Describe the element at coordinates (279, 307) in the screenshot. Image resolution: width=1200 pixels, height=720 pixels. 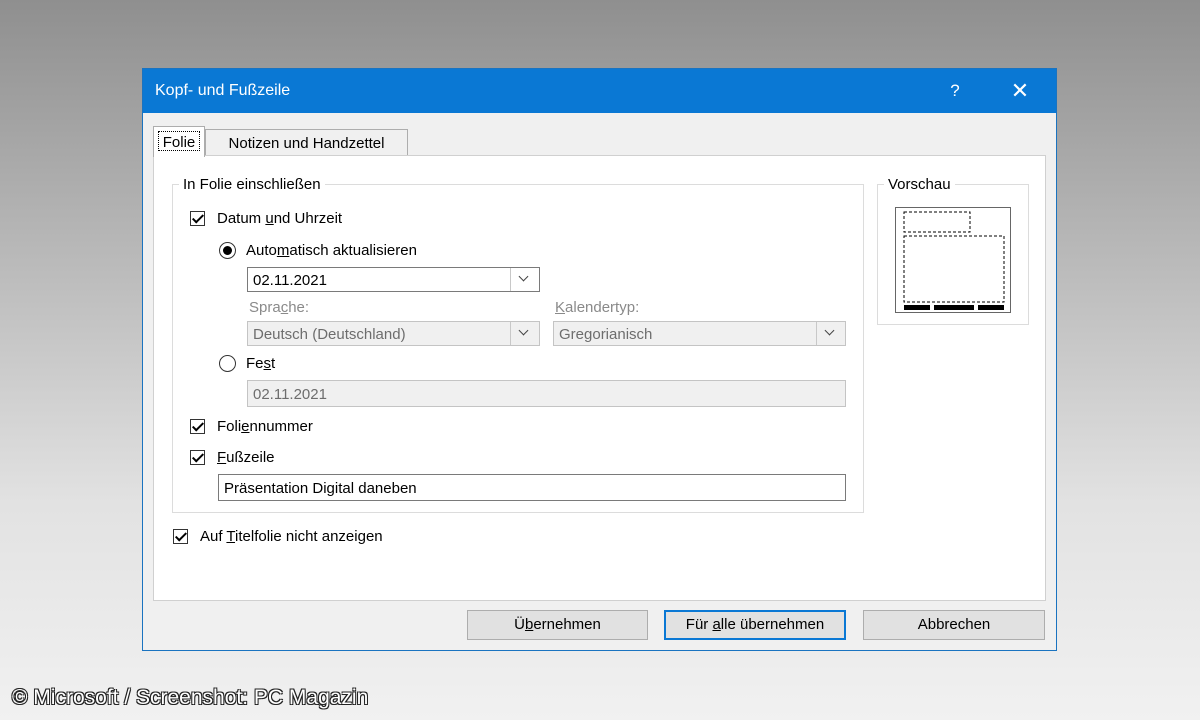
I see `language-label: Sprache:` at that location.